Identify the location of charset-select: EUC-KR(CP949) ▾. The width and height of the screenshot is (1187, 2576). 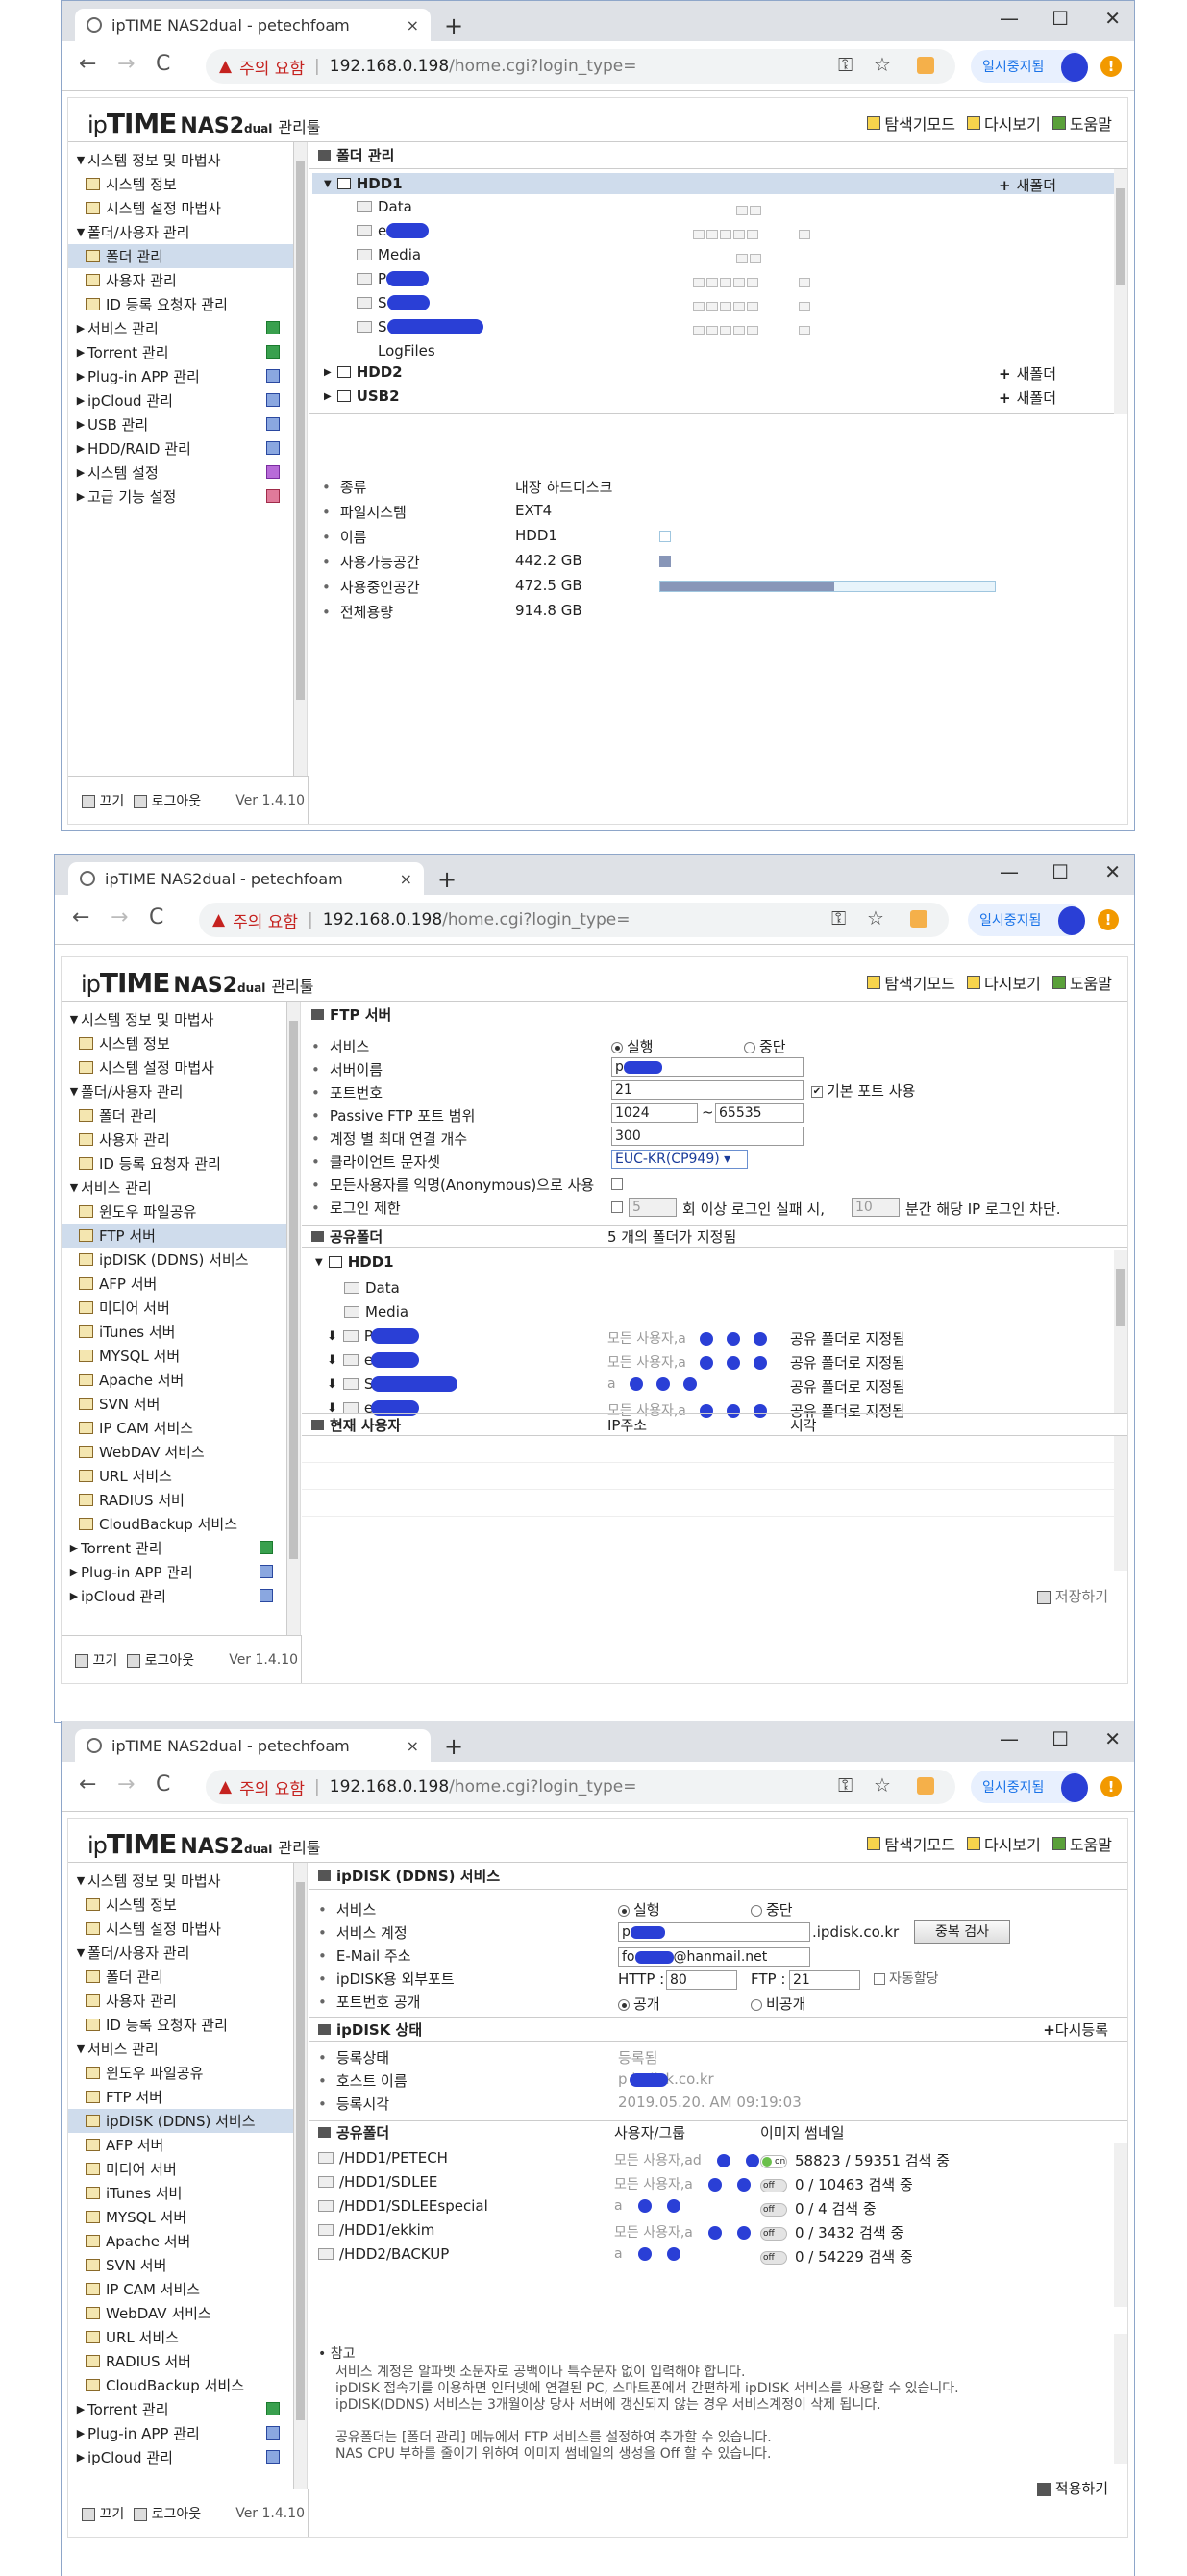
(679, 1159).